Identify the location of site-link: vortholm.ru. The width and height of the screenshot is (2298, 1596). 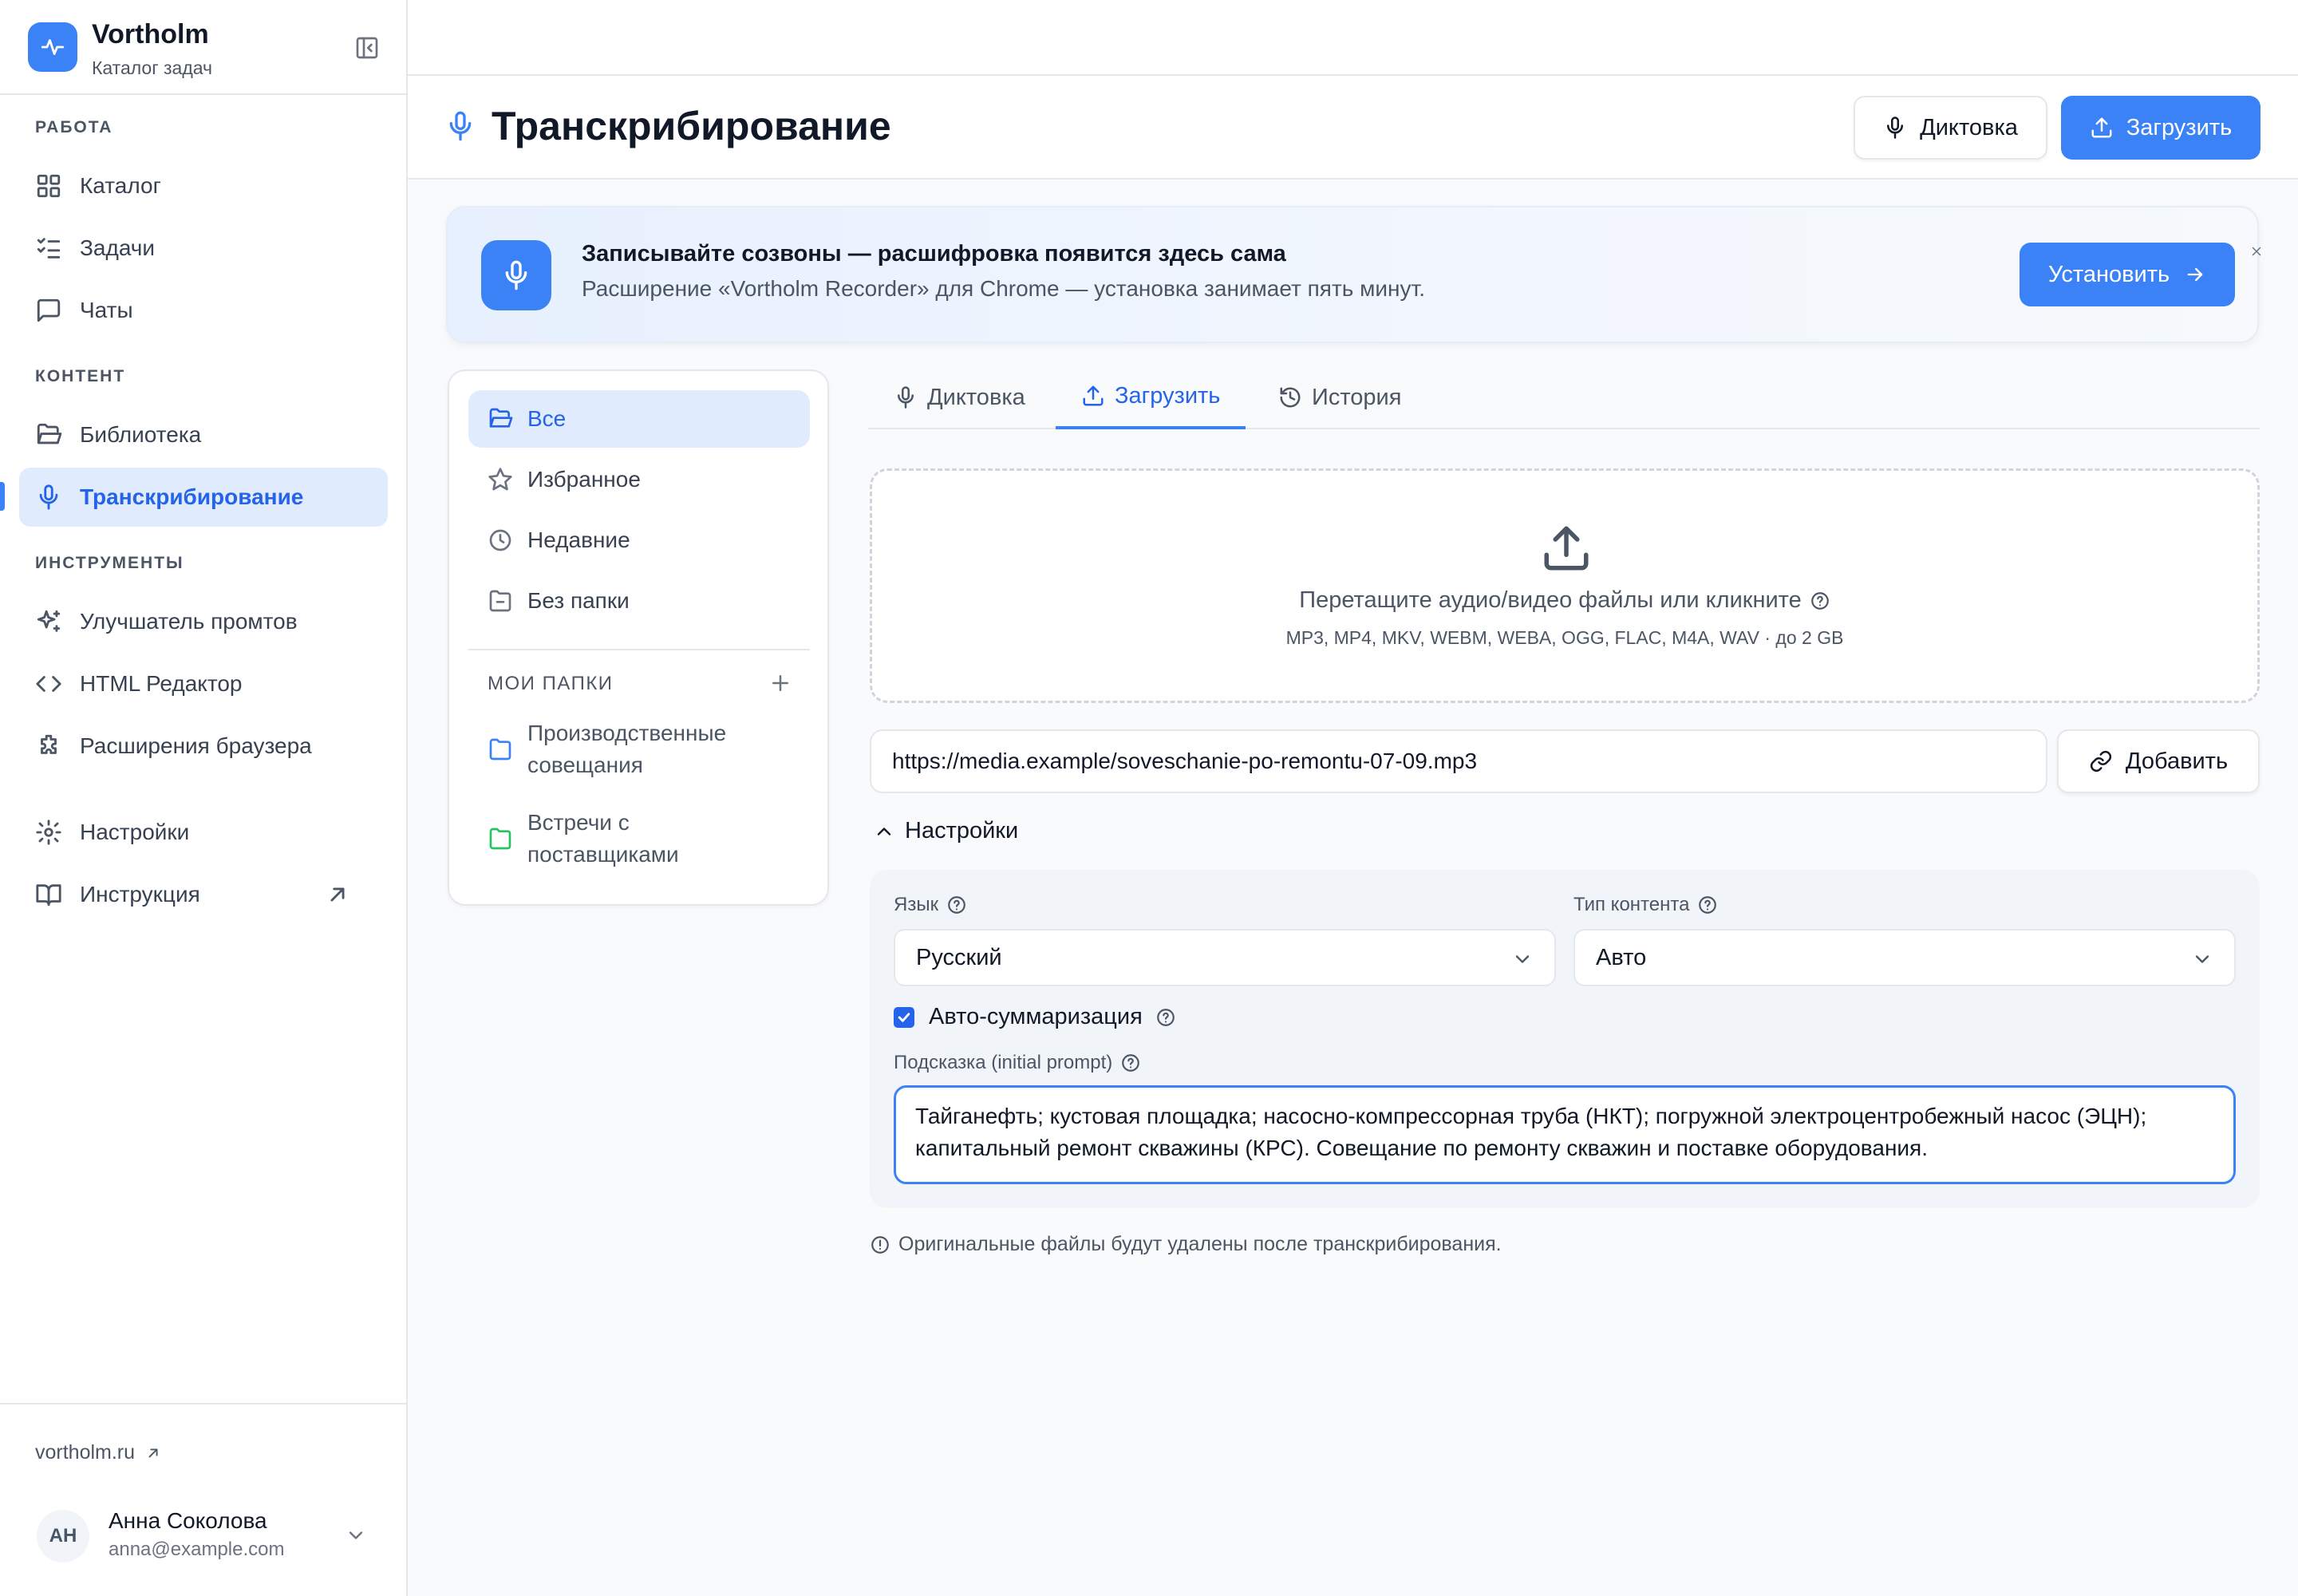
(99, 1452).